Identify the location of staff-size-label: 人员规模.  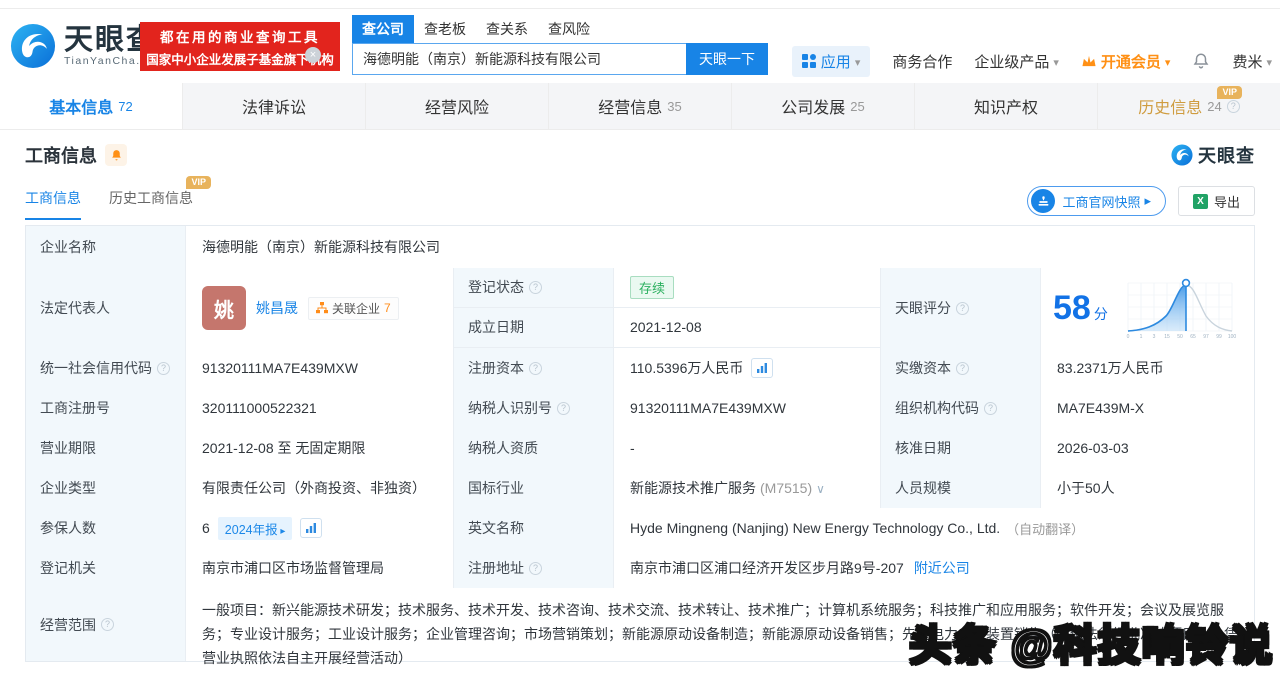
(961, 488).